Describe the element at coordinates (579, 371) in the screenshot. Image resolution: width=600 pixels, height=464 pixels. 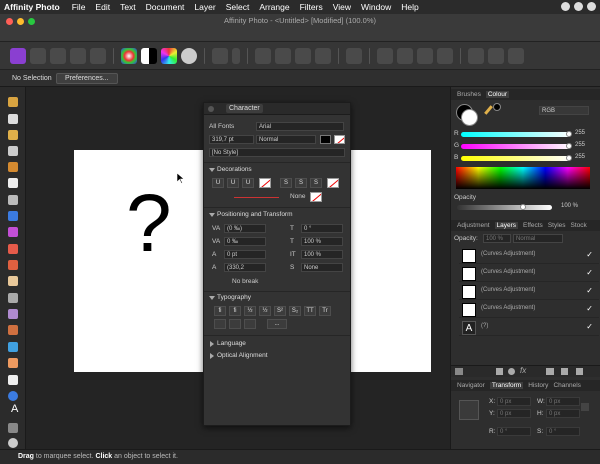
I see `delete-layer-icon` at that location.